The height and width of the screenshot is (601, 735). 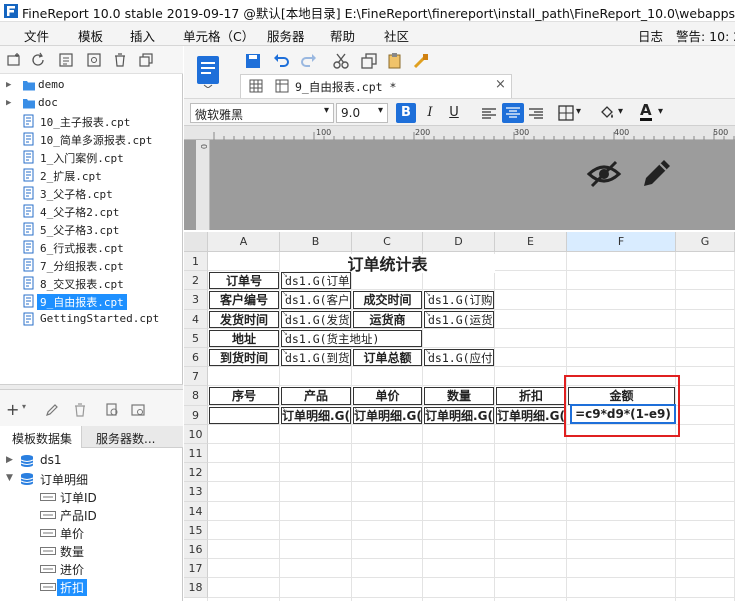 I want to click on cell-b2: ds1.G(订单, so click(x=316, y=281).